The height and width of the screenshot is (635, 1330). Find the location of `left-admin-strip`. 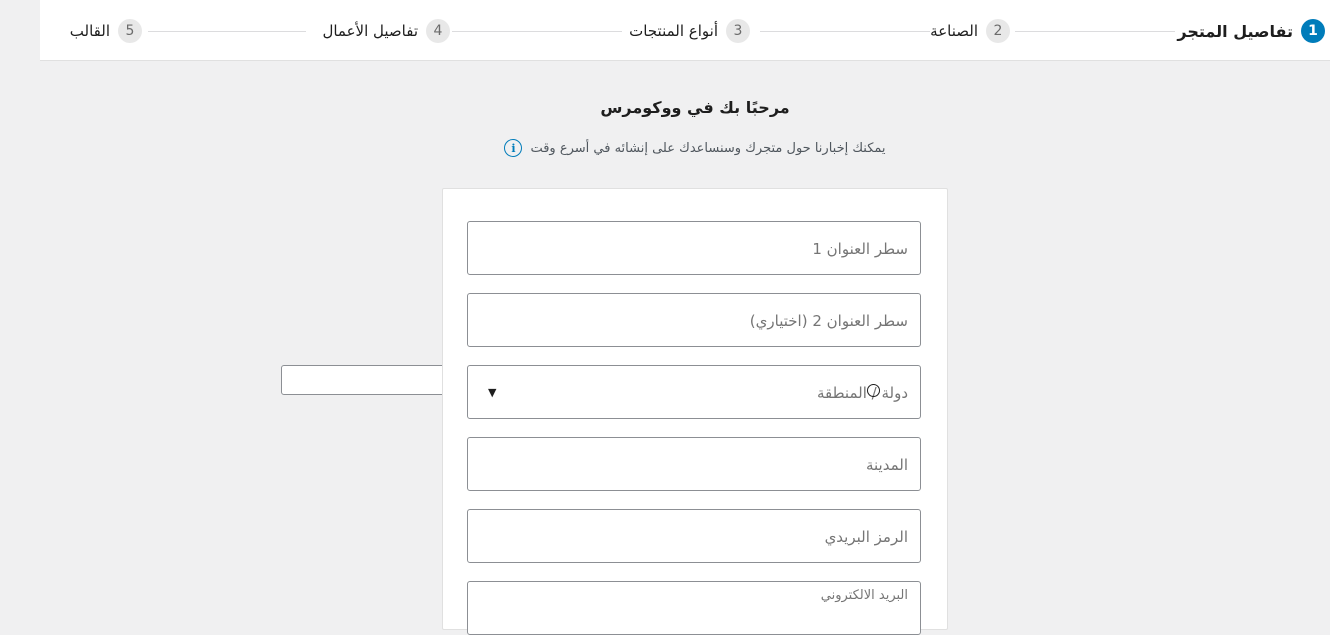

left-admin-strip is located at coordinates (20, 304).